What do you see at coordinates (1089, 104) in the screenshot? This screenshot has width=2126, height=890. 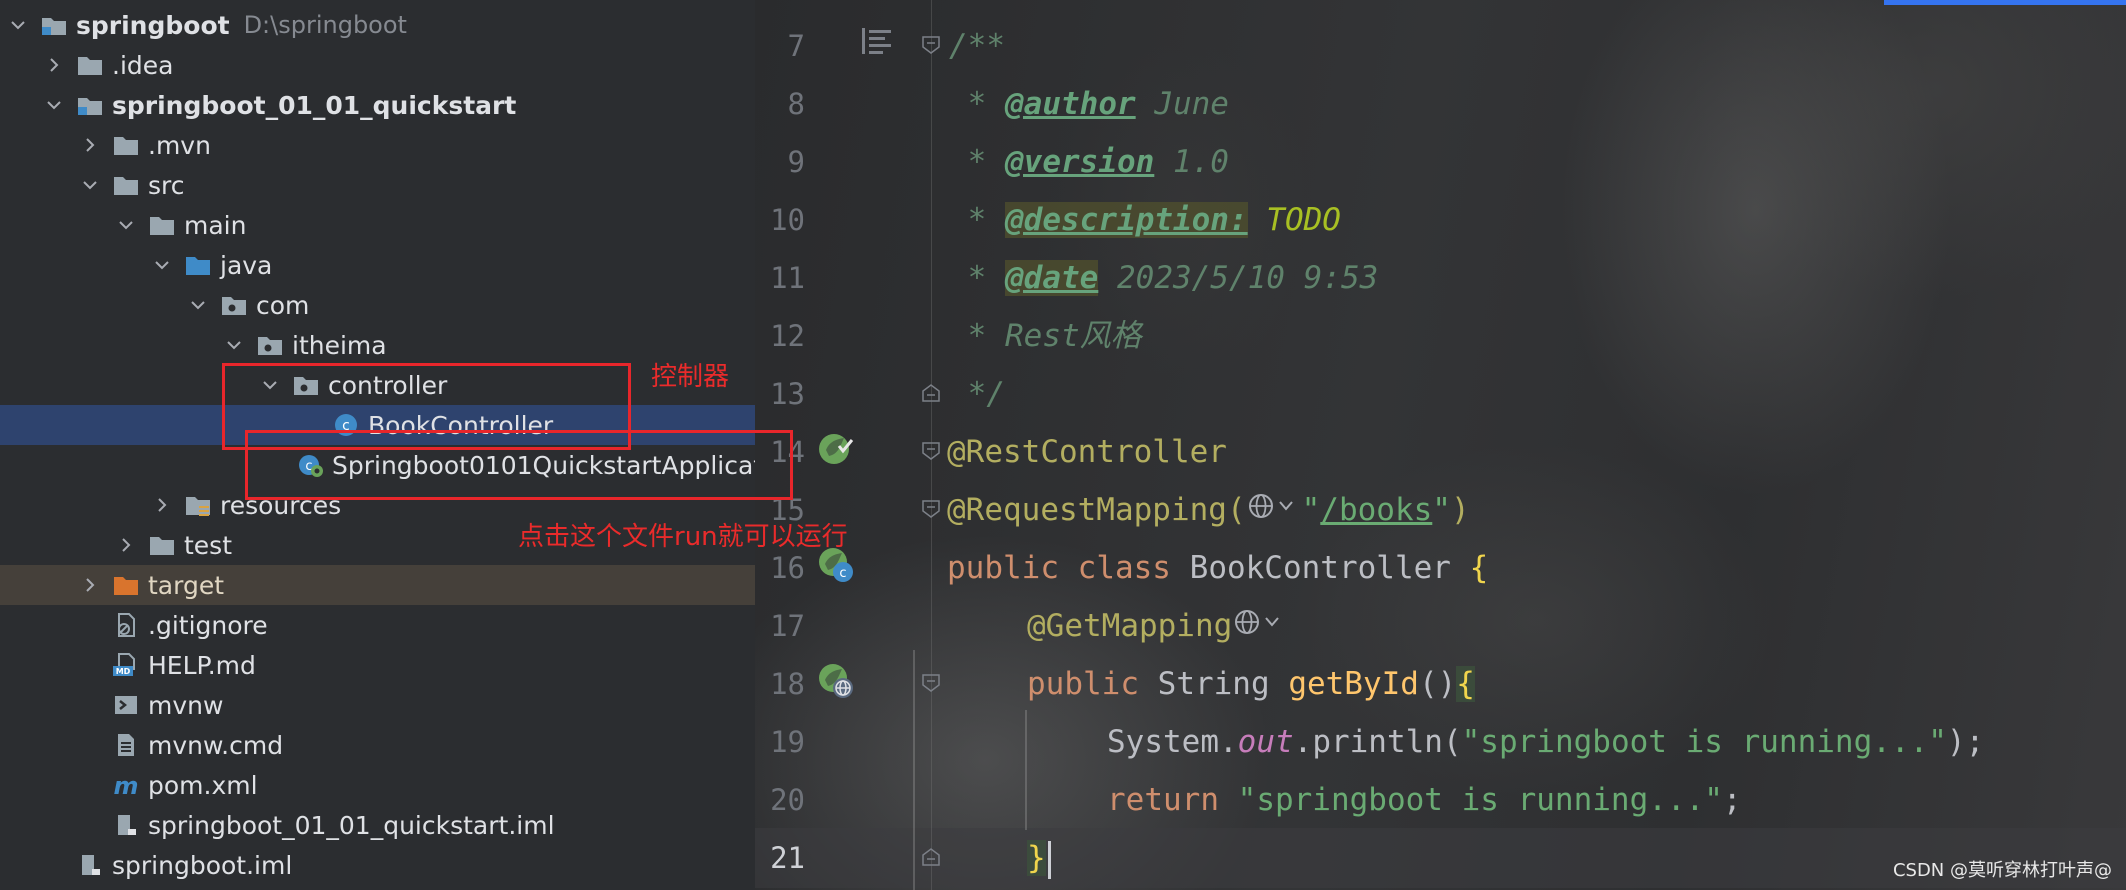 I see `code-line: * @author June` at bounding box center [1089, 104].